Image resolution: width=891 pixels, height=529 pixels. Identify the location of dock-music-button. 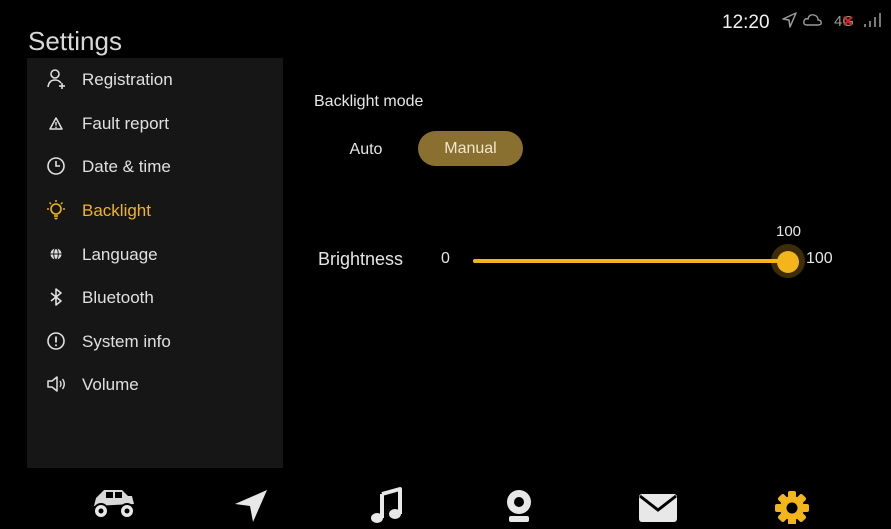
(387, 504).